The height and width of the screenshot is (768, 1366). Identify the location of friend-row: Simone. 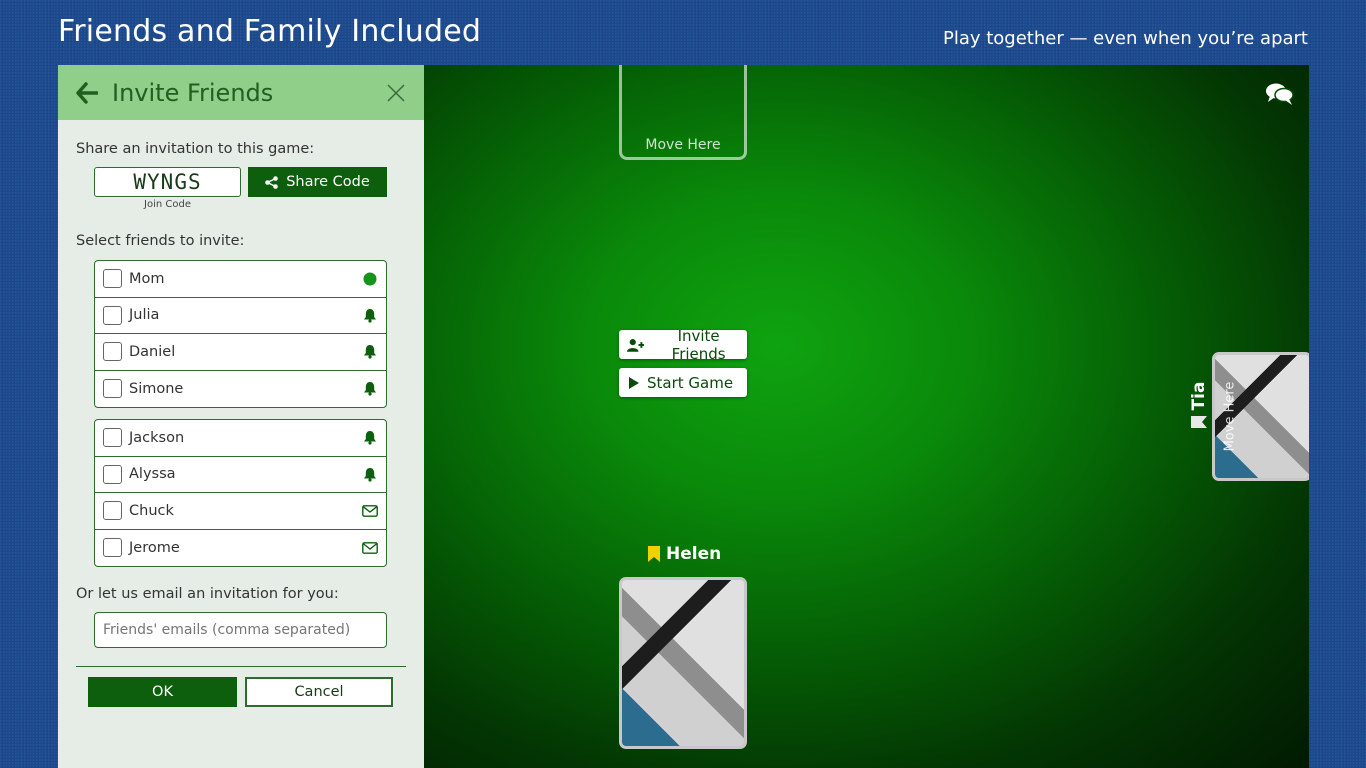
(240, 389).